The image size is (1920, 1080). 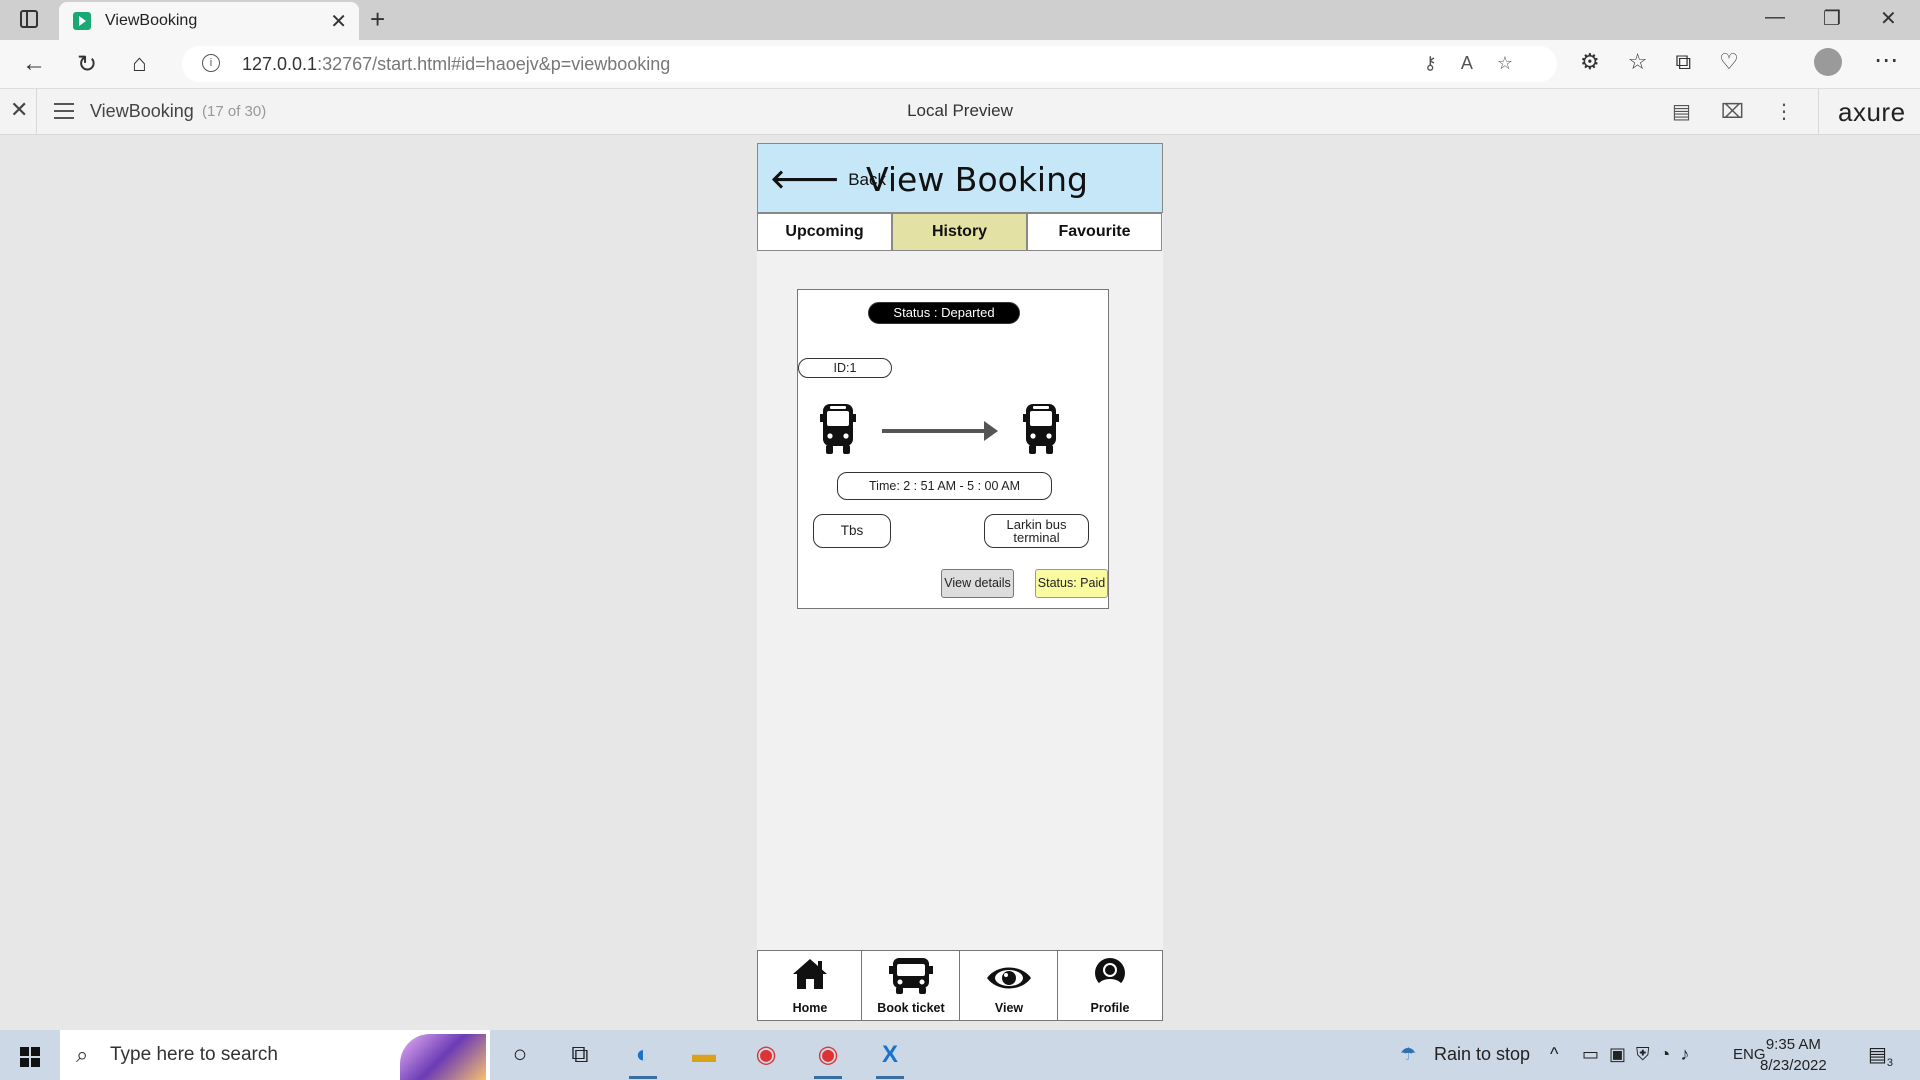 What do you see at coordinates (805, 179) in the screenshot?
I see `arrow-left-icon: 🡐` at bounding box center [805, 179].